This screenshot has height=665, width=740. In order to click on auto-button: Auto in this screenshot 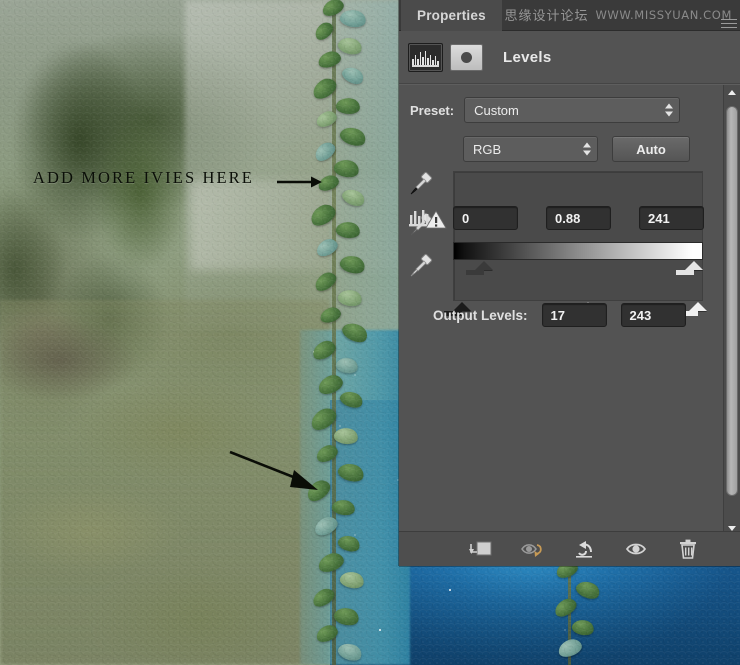, I will do `click(651, 149)`.